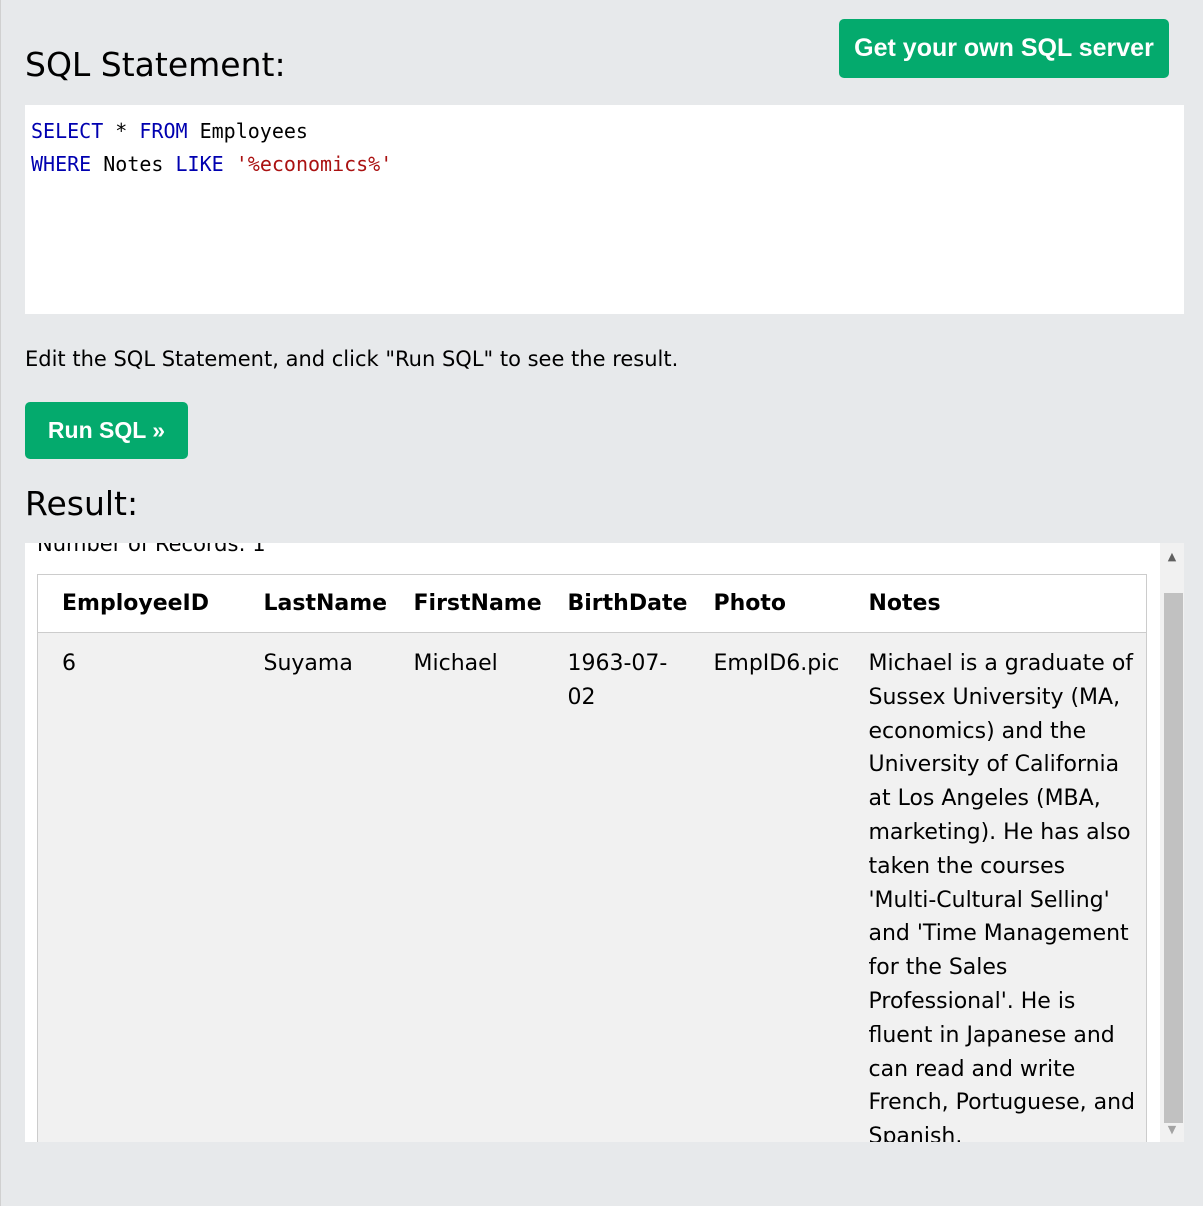  What do you see at coordinates (155, 64) in the screenshot?
I see `sql-statement-heading: SQL Statement:` at bounding box center [155, 64].